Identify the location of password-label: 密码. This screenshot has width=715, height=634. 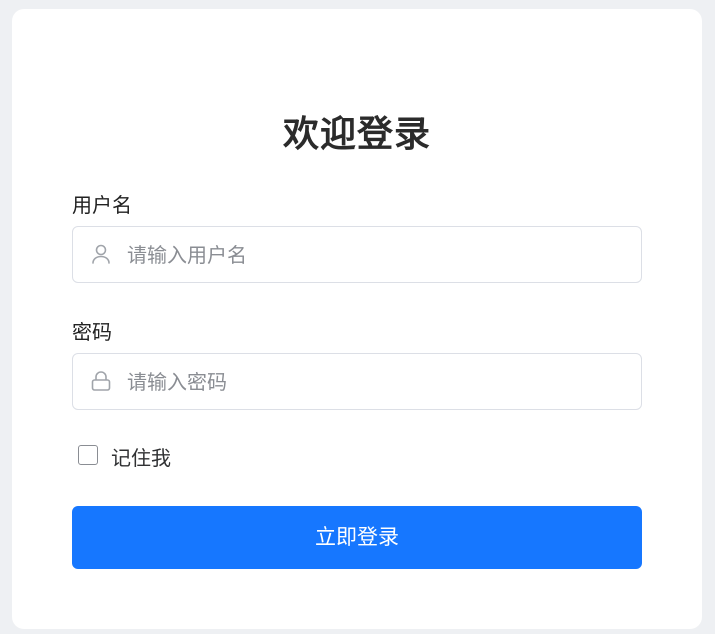
(92, 332).